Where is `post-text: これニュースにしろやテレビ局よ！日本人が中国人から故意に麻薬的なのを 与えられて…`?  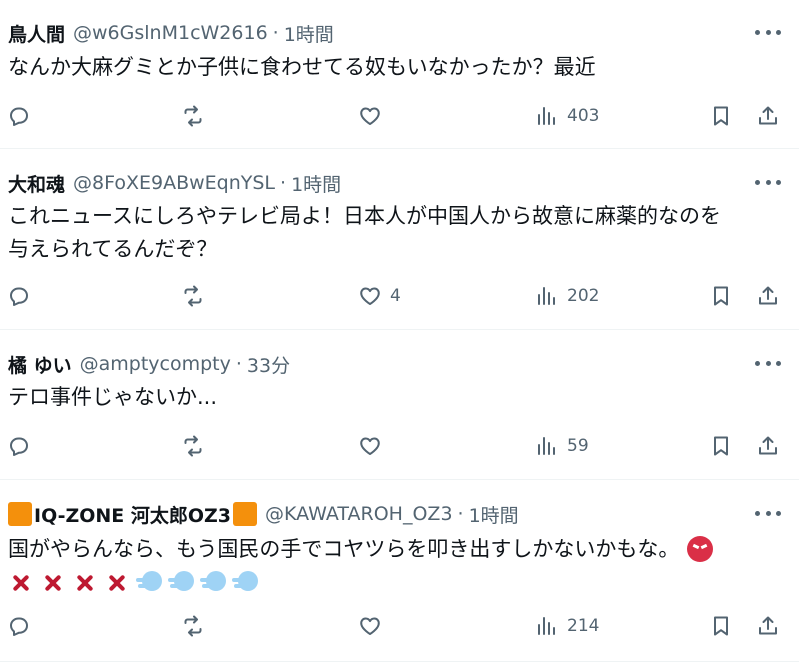
post-text: これニュースにしろやテレビ局よ！日本人が中国人から故意に麻薬的なのを 与えられて… is located at coordinates (364, 233).